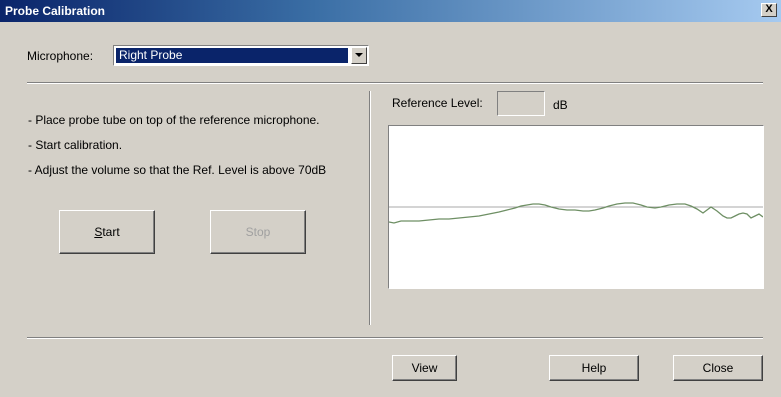 Image resolution: width=781 pixels, height=397 pixels. Describe the element at coordinates (55, 11) in the screenshot. I see `window-title: Probe Calibration` at that location.